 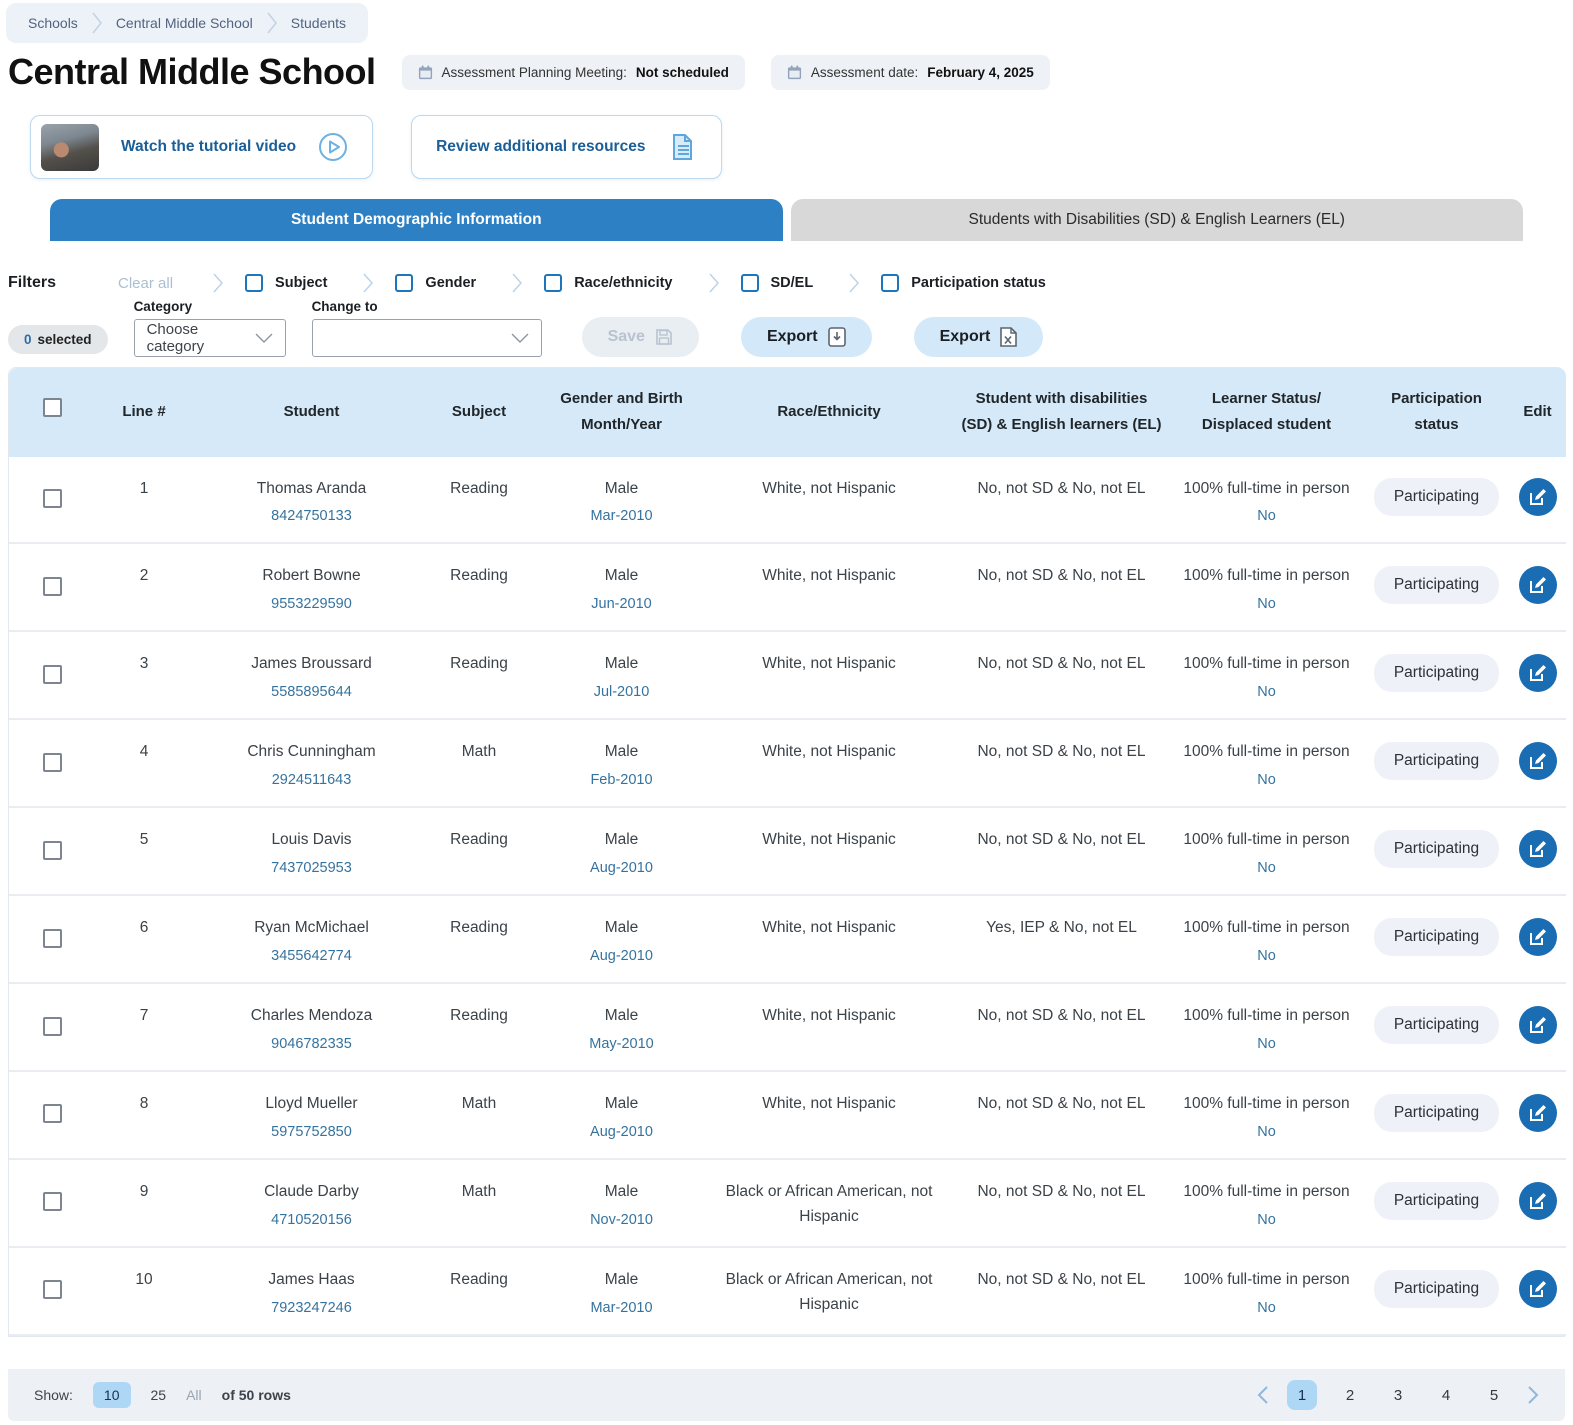 I want to click on breadcrumb-item-schools: Schools, so click(x=53, y=23).